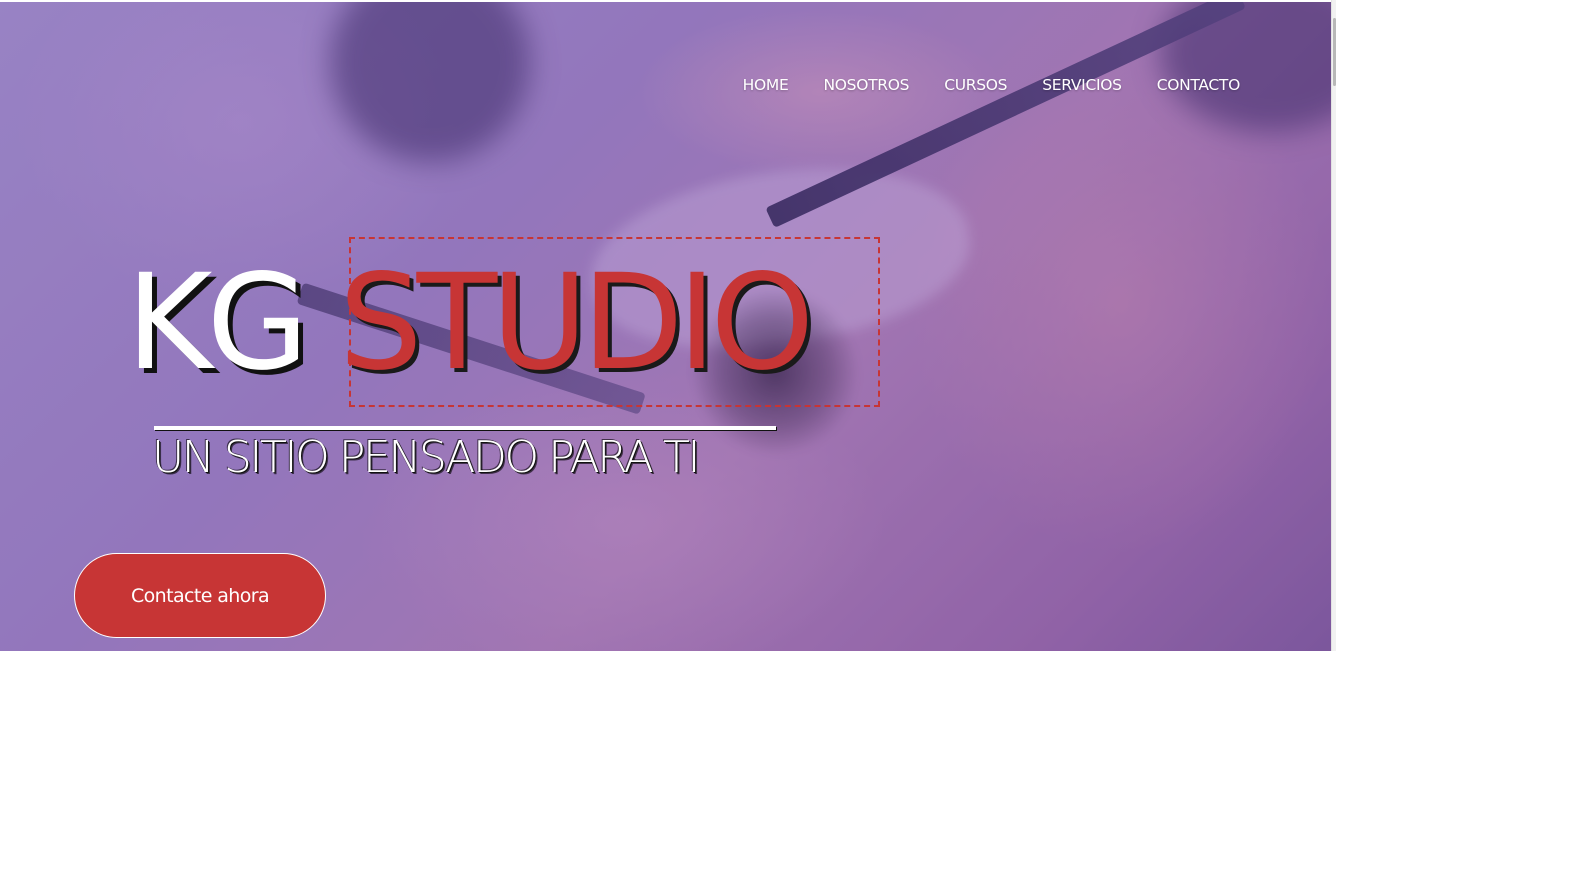  I want to click on contact-now-button: Contacte ahora, so click(200, 595).